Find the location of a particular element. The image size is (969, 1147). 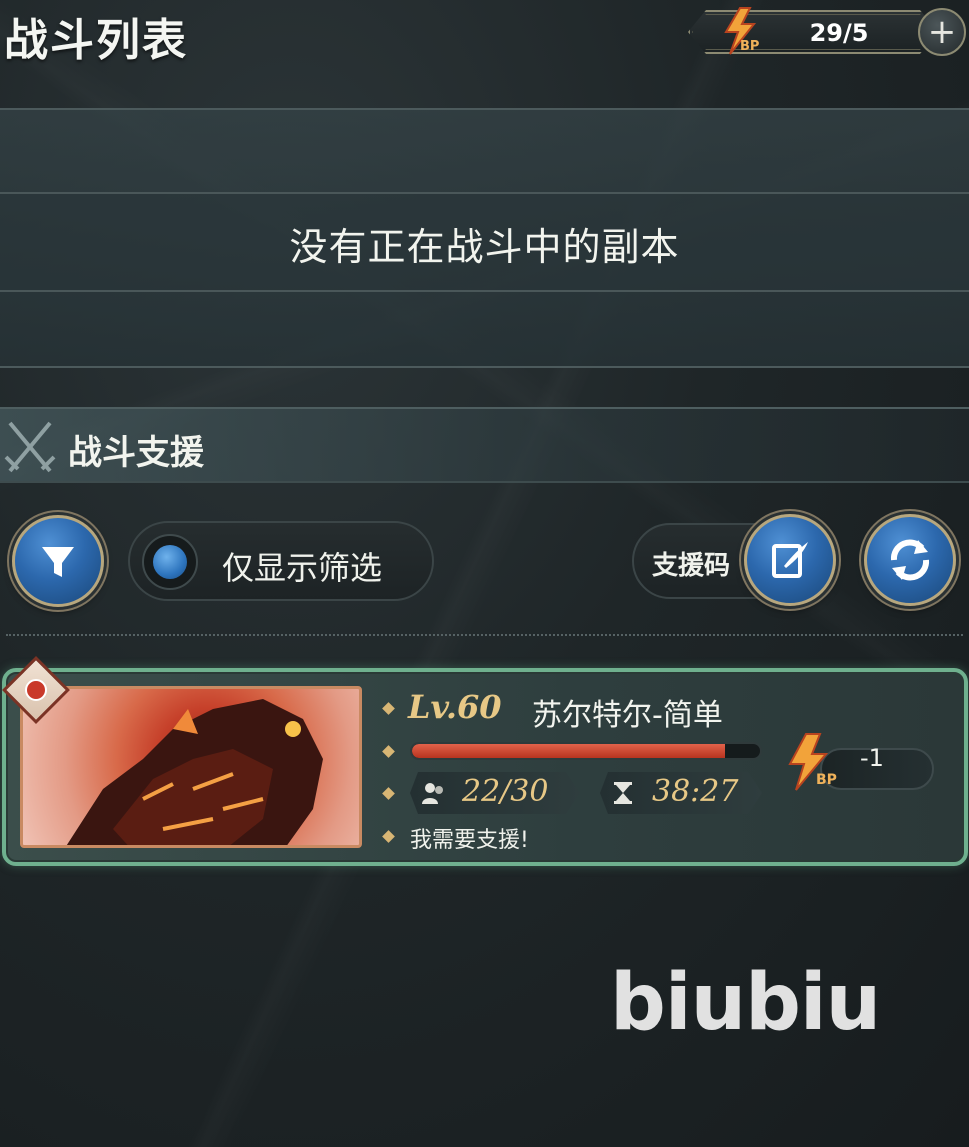

boss-hp-fill is located at coordinates (569, 751).